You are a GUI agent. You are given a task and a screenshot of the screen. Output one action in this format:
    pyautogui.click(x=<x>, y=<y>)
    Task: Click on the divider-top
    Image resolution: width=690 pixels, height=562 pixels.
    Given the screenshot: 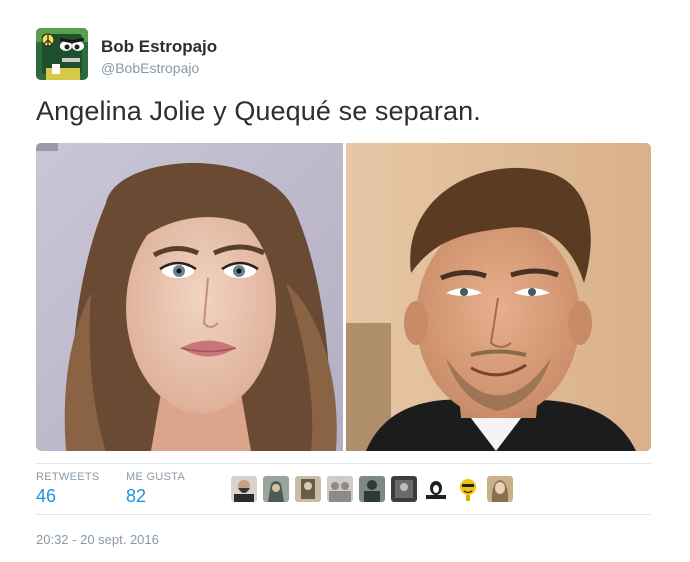 What is the action you would take?
    pyautogui.click(x=343, y=463)
    